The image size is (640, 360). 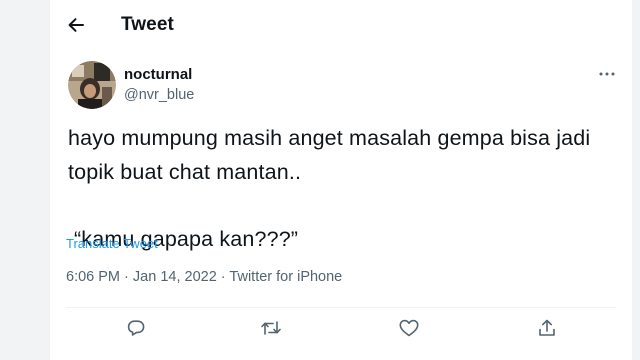 I want to click on avatar-photo, so click(x=92, y=85).